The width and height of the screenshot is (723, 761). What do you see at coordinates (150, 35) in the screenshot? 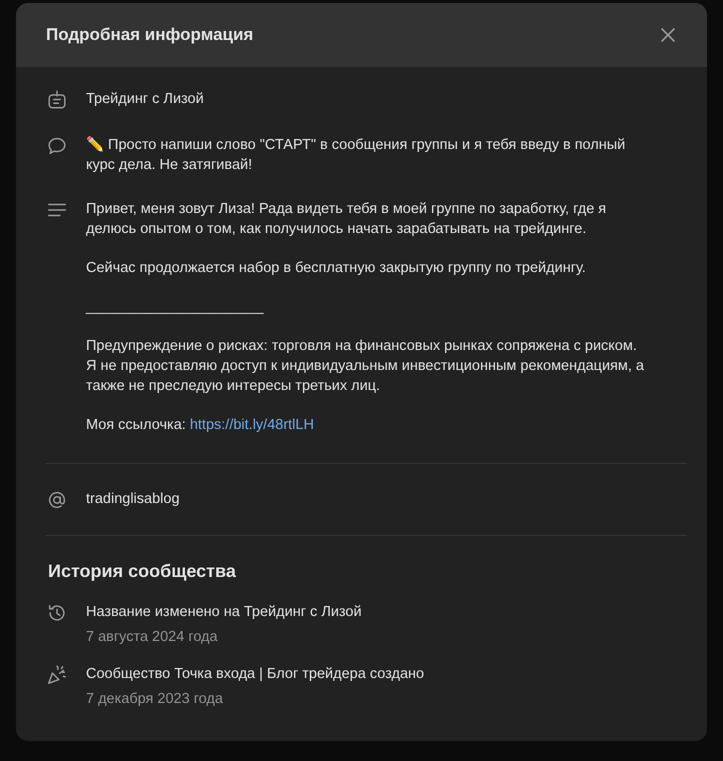
I see `dialog-title: Подробная информация` at bounding box center [150, 35].